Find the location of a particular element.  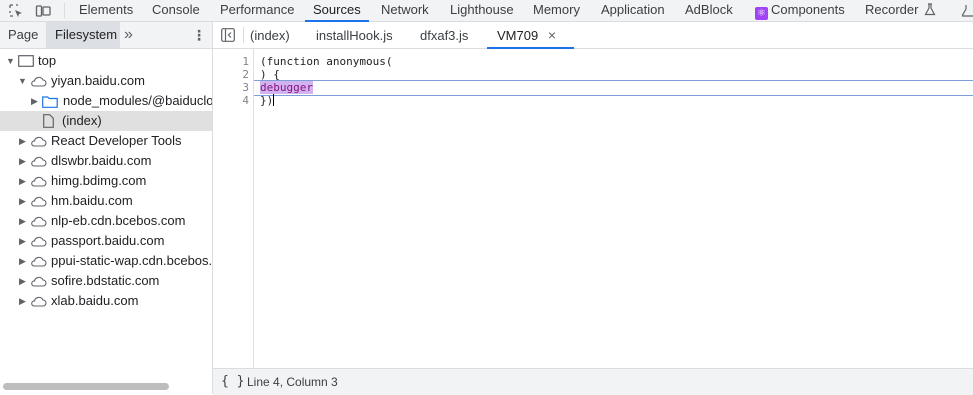

tree-item-label: top is located at coordinates (47, 60).